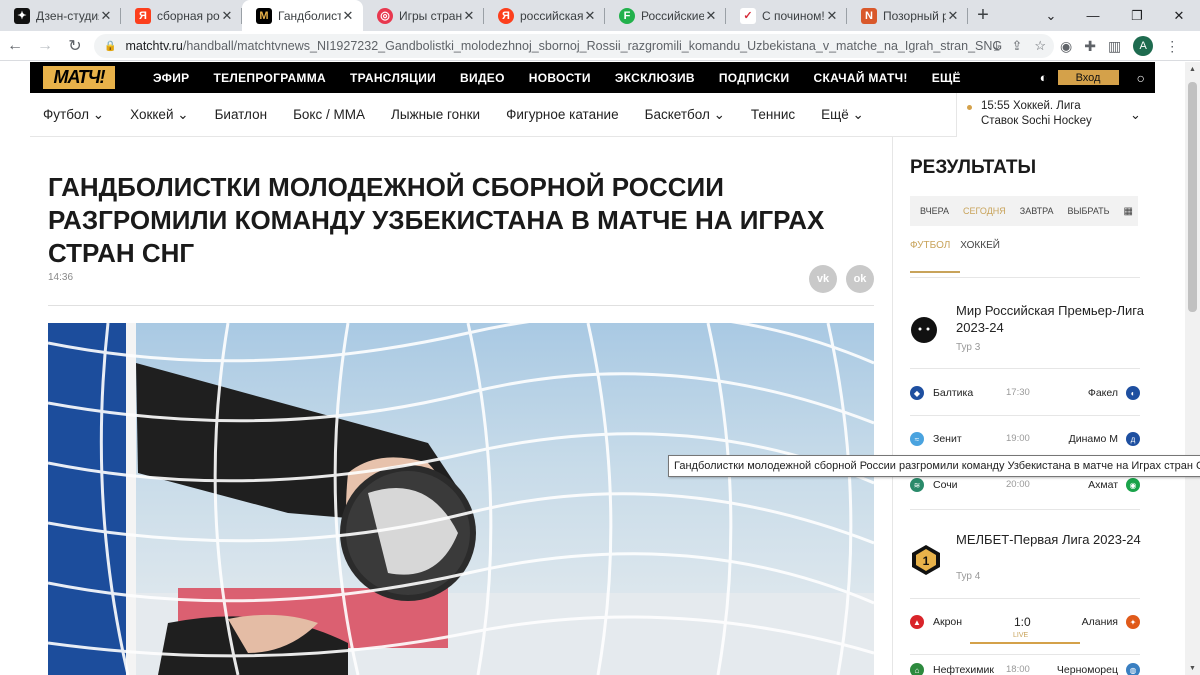 This screenshot has width=1200, height=675. Describe the element at coordinates (860, 78) in the screenshot. I see `nav-item-download-app: СКАЧАЙ МАТЧ!` at that location.